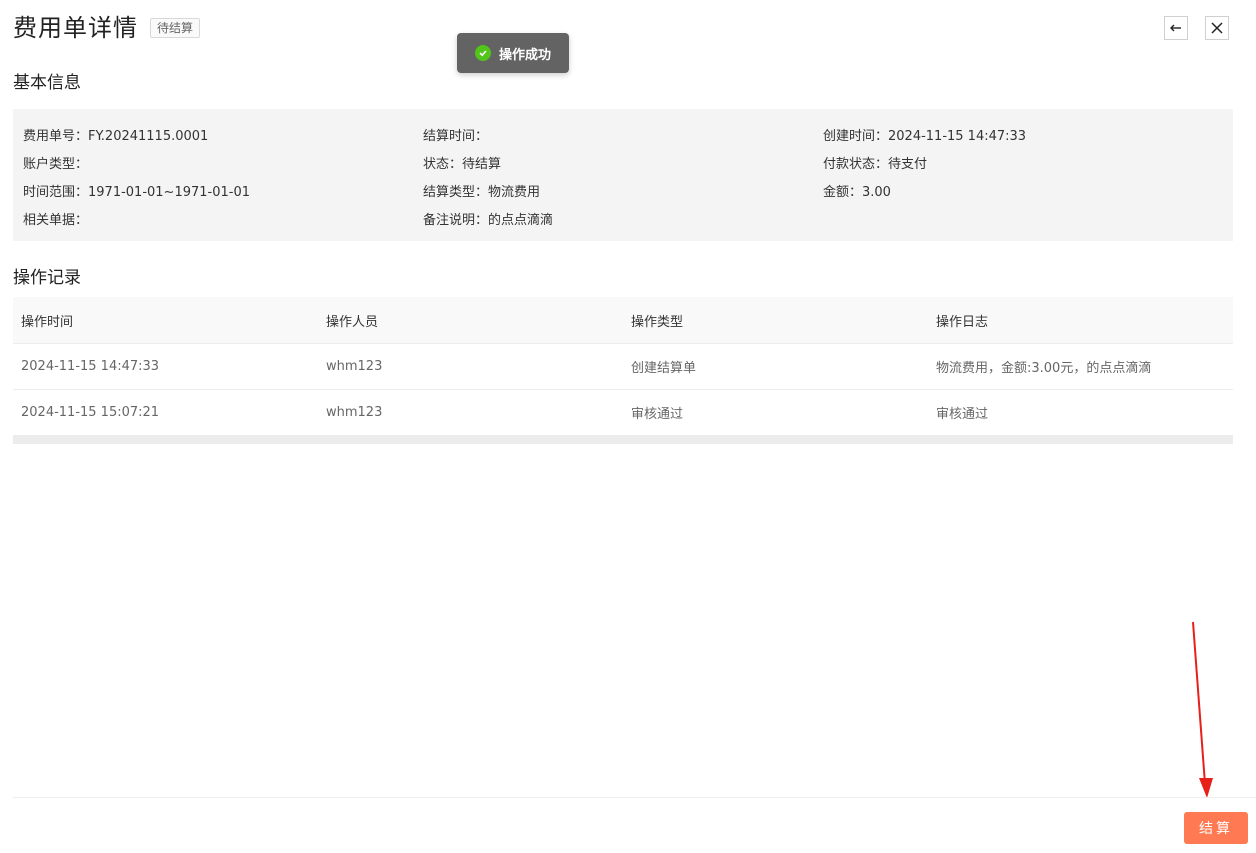  I want to click on column-header: 操作人员, so click(470, 320).